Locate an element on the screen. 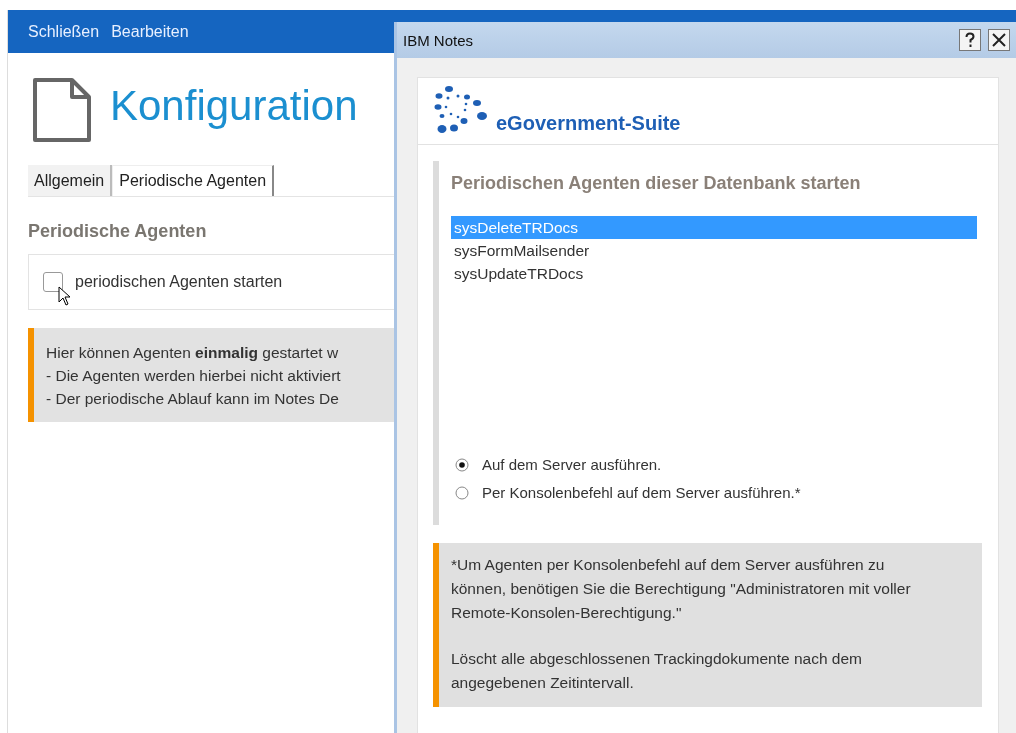  close-icon is located at coordinates (999, 40).